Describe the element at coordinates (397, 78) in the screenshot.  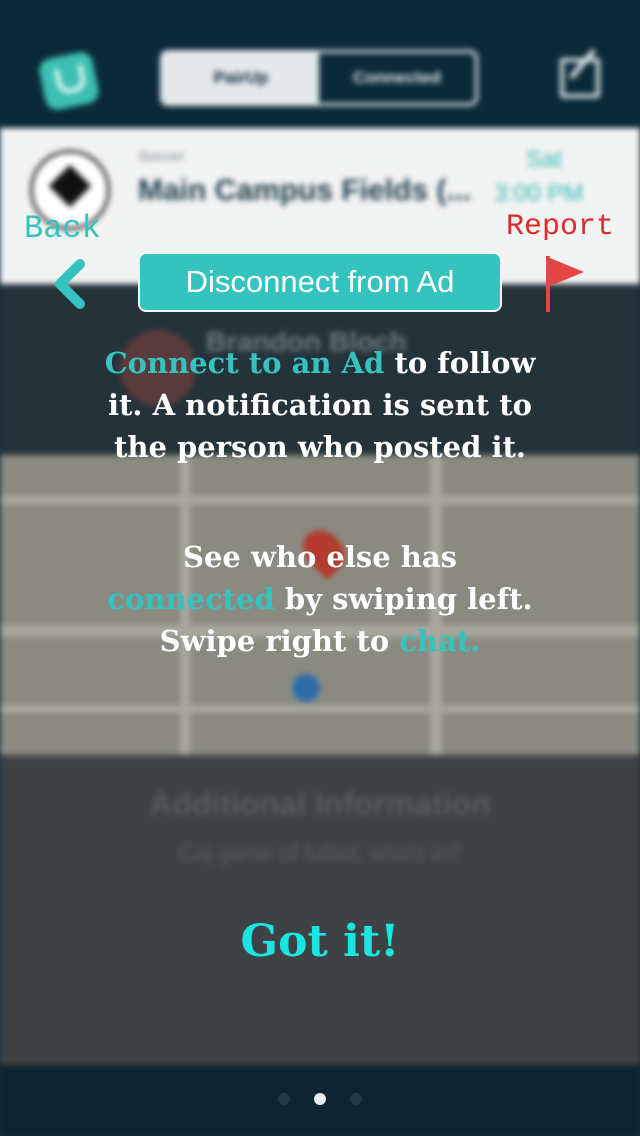
I see `tab-connected: Connected` at that location.